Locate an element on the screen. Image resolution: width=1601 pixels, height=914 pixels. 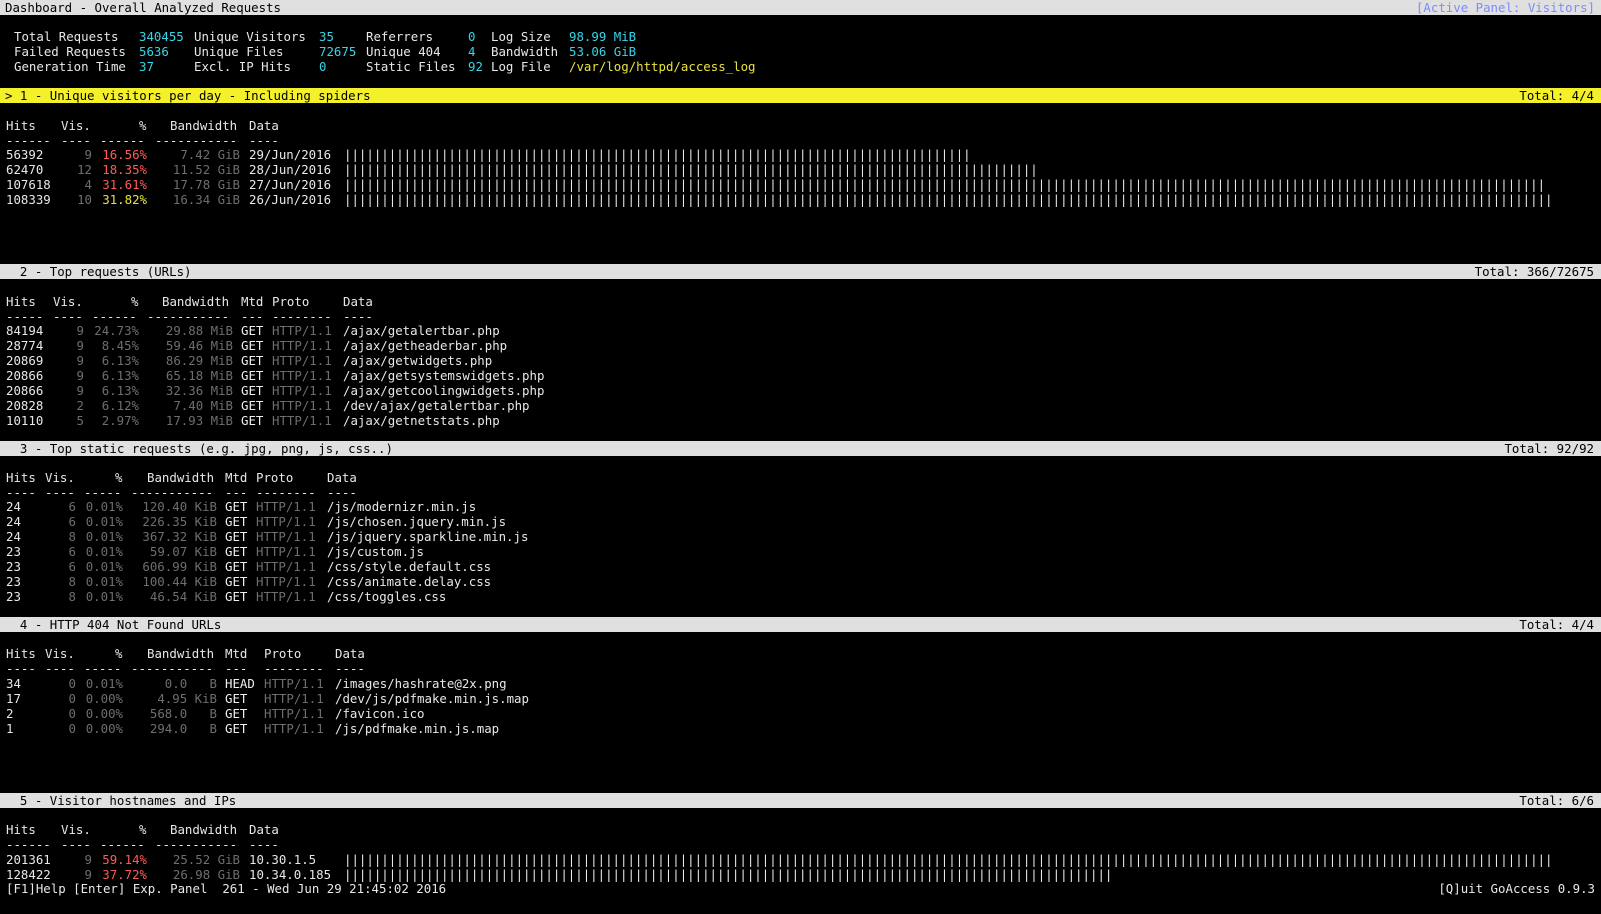
row-percent: 0.00% is located at coordinates (104, 698).